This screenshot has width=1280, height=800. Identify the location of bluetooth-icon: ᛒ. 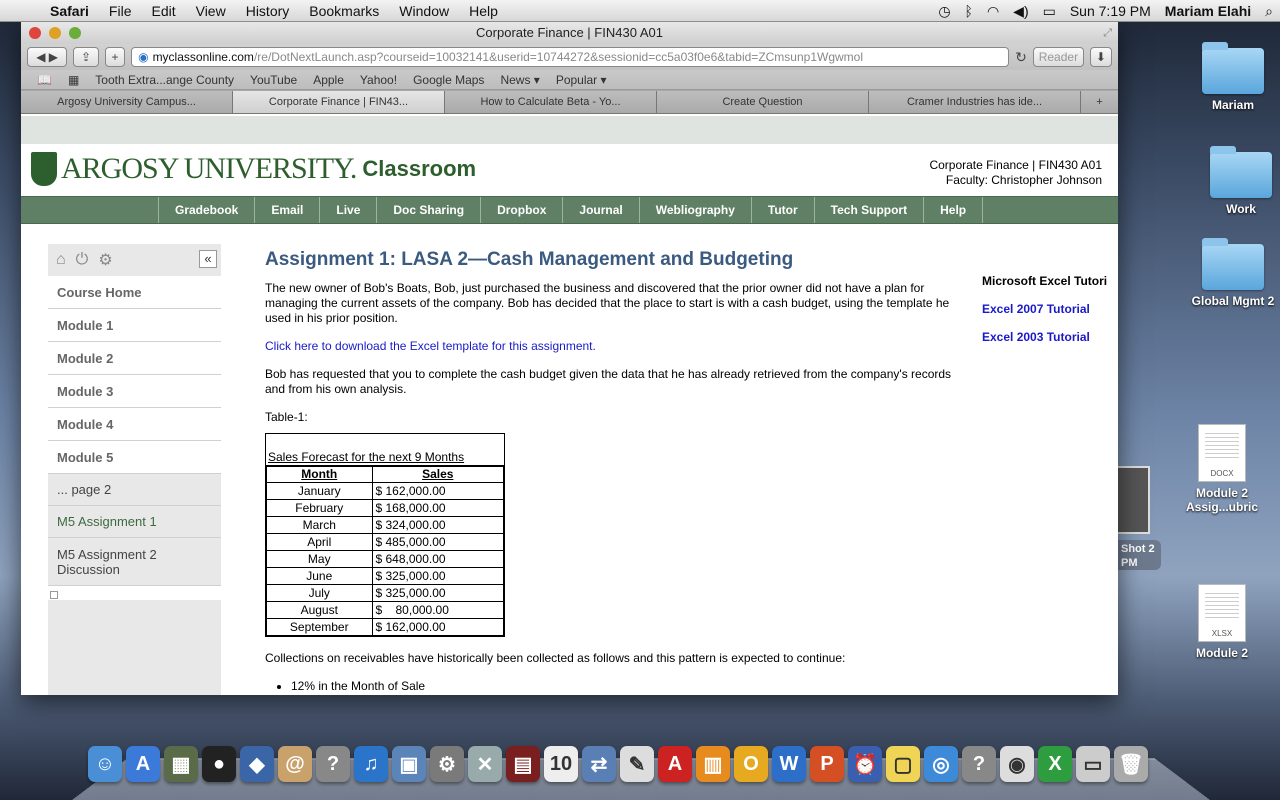
(969, 11).